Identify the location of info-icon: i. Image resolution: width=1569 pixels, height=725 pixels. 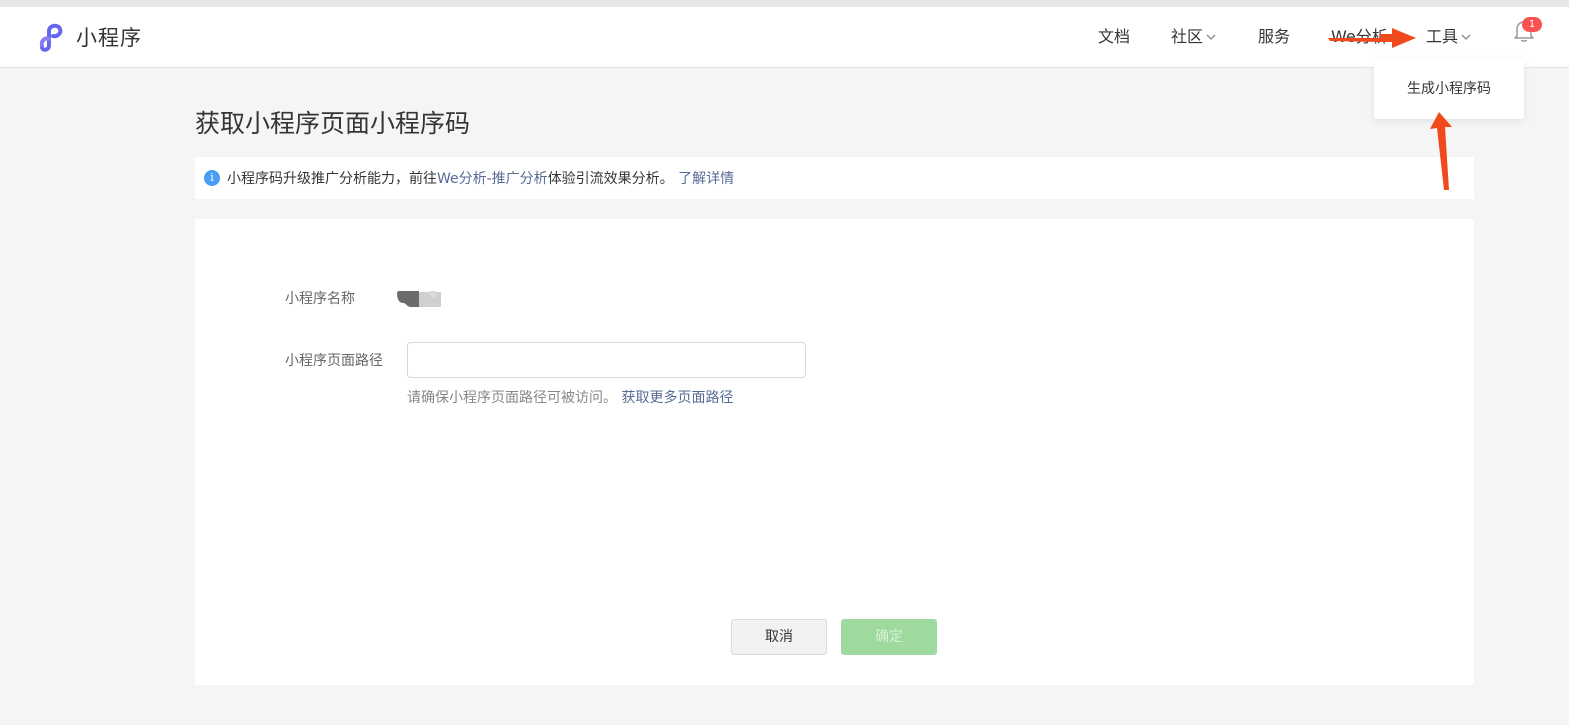
(212, 178).